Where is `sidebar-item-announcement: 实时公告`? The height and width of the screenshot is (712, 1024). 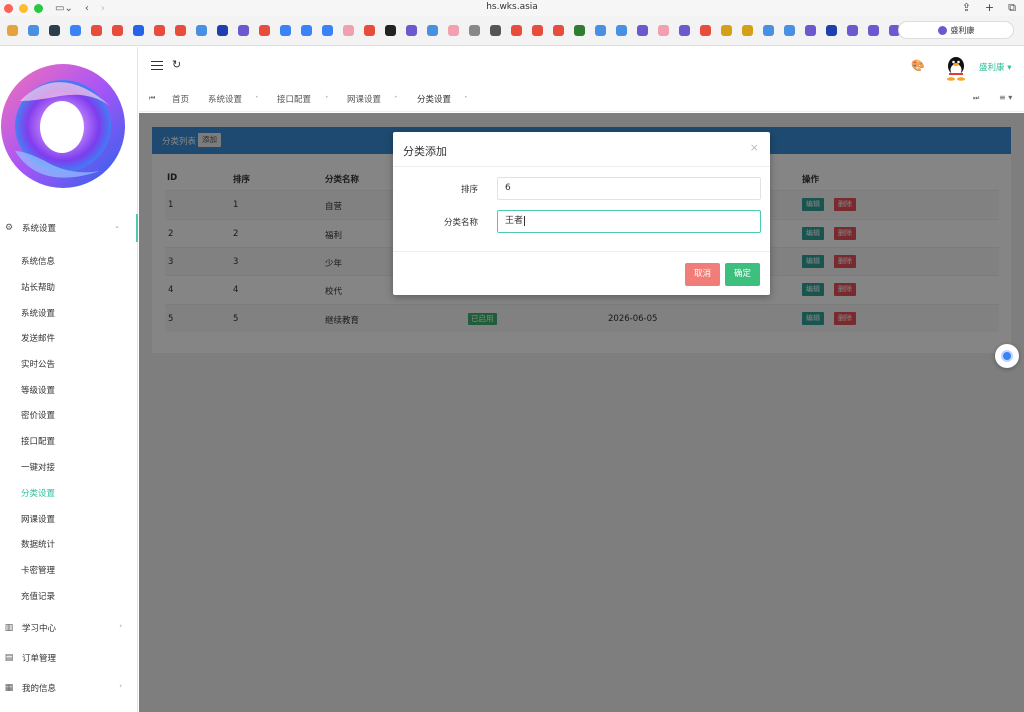
sidebar-item-announcement: 实时公告 is located at coordinates (38, 364).